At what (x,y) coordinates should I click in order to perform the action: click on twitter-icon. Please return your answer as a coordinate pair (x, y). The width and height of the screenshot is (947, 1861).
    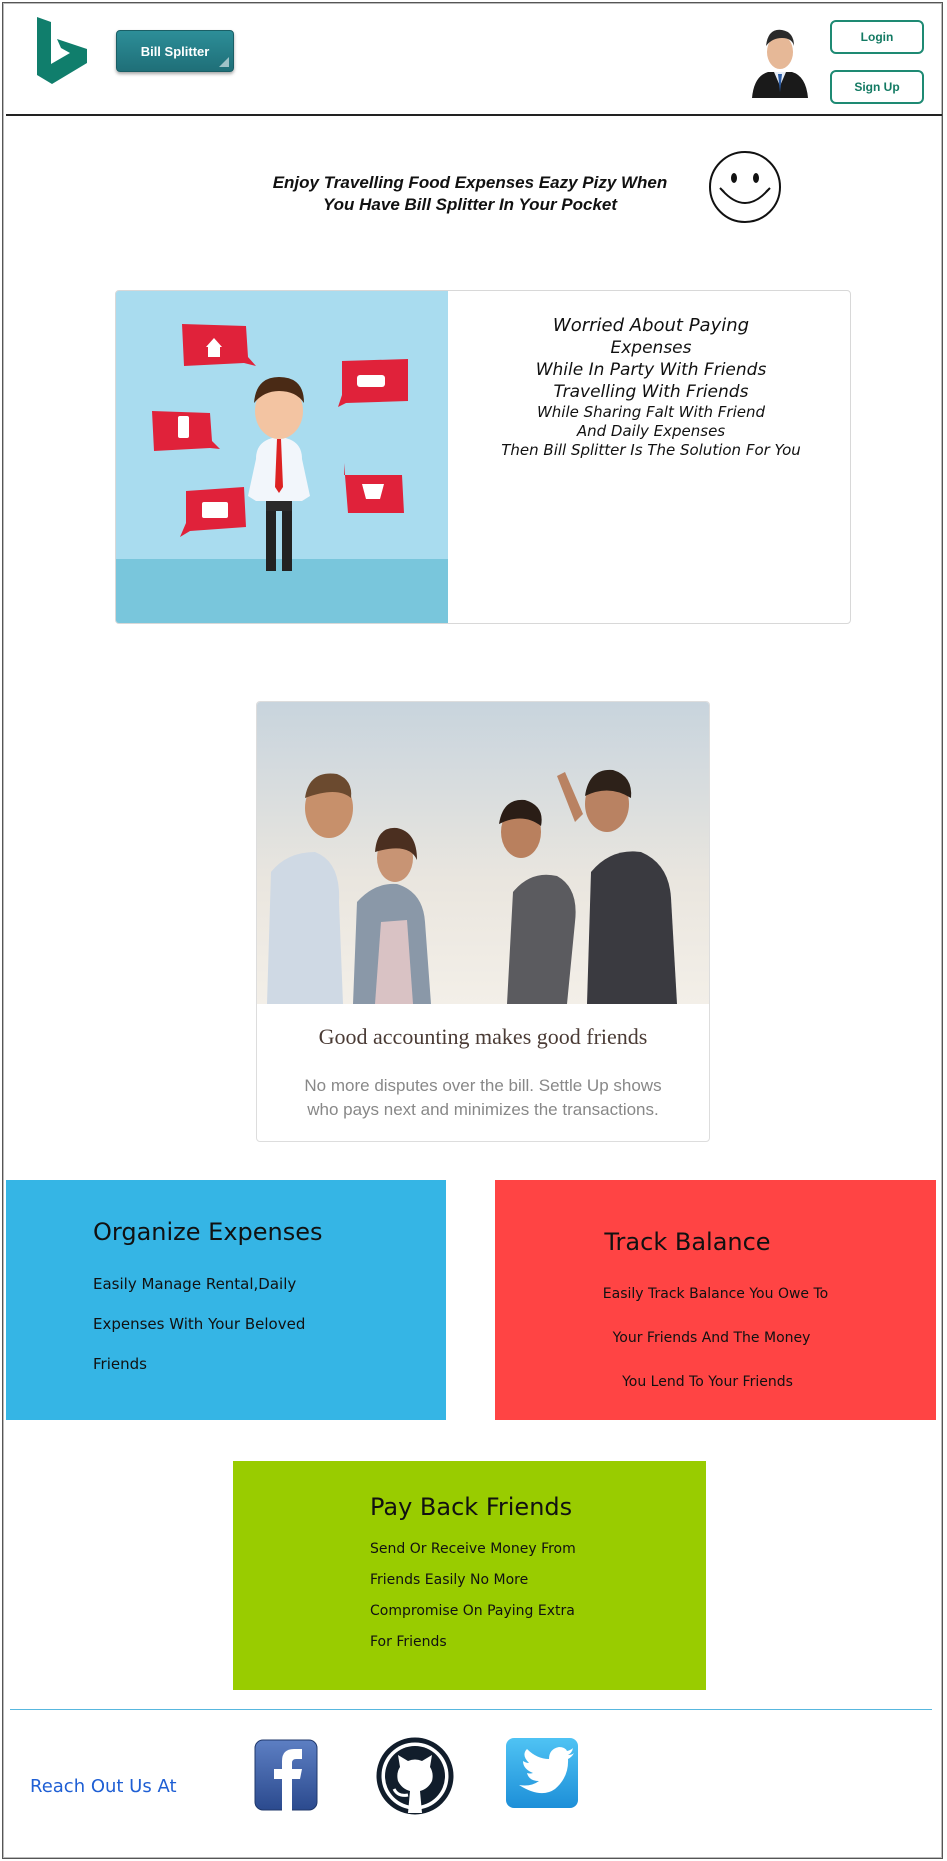
    Looking at the image, I should click on (542, 1775).